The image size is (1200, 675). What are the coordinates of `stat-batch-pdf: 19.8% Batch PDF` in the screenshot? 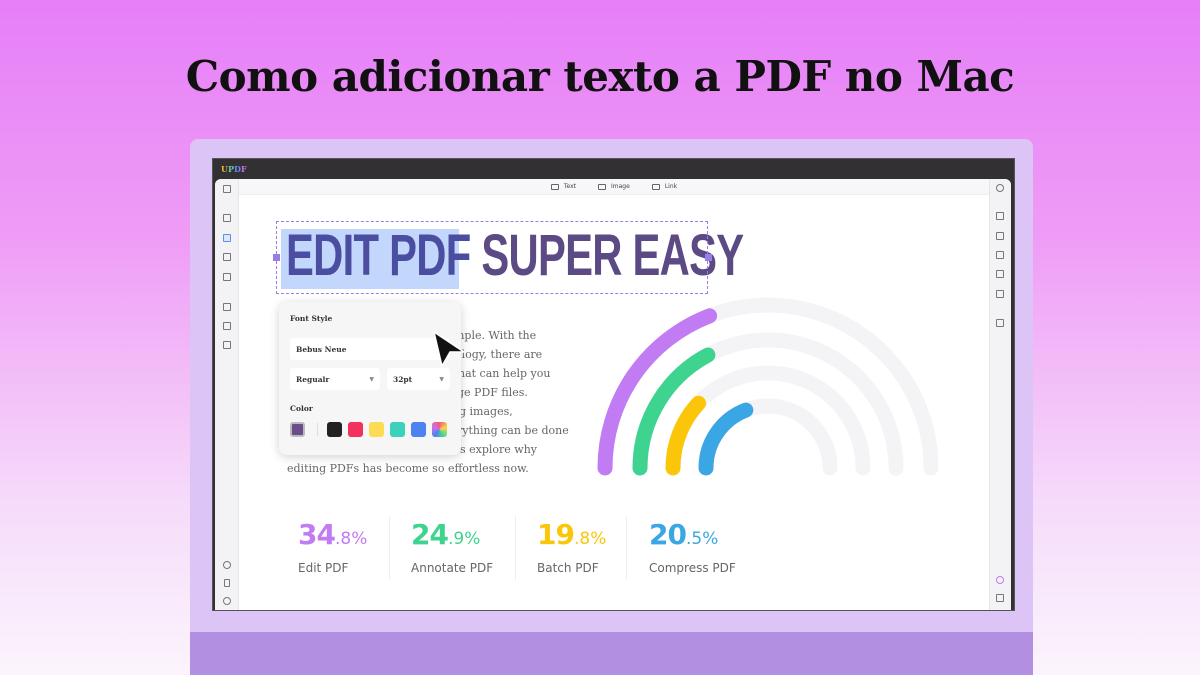 It's located at (571, 546).